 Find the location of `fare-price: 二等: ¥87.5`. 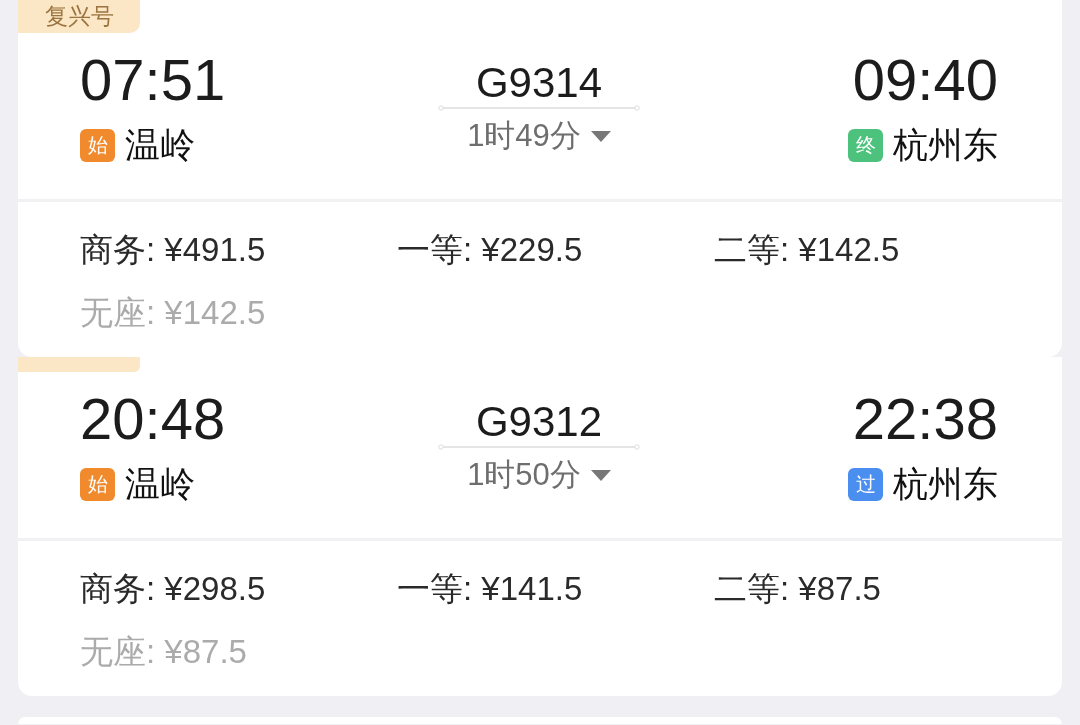

fare-price: 二等: ¥87.5 is located at coordinates (798, 589).